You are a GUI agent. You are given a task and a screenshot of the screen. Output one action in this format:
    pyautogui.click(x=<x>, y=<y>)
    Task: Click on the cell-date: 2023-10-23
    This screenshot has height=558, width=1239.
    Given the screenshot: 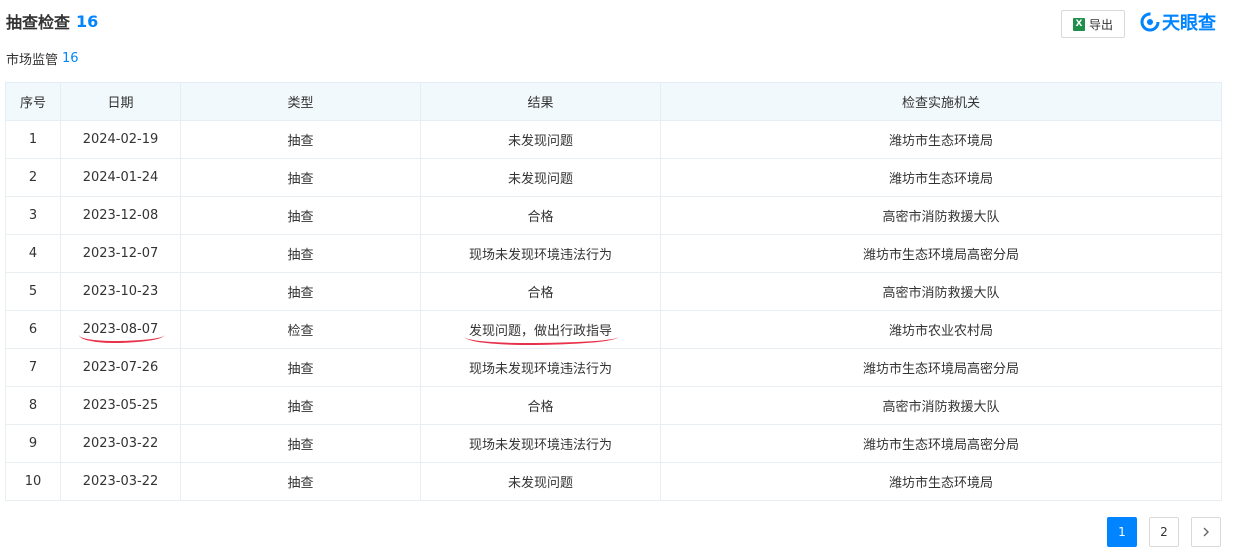 What is the action you would take?
    pyautogui.click(x=120, y=291)
    